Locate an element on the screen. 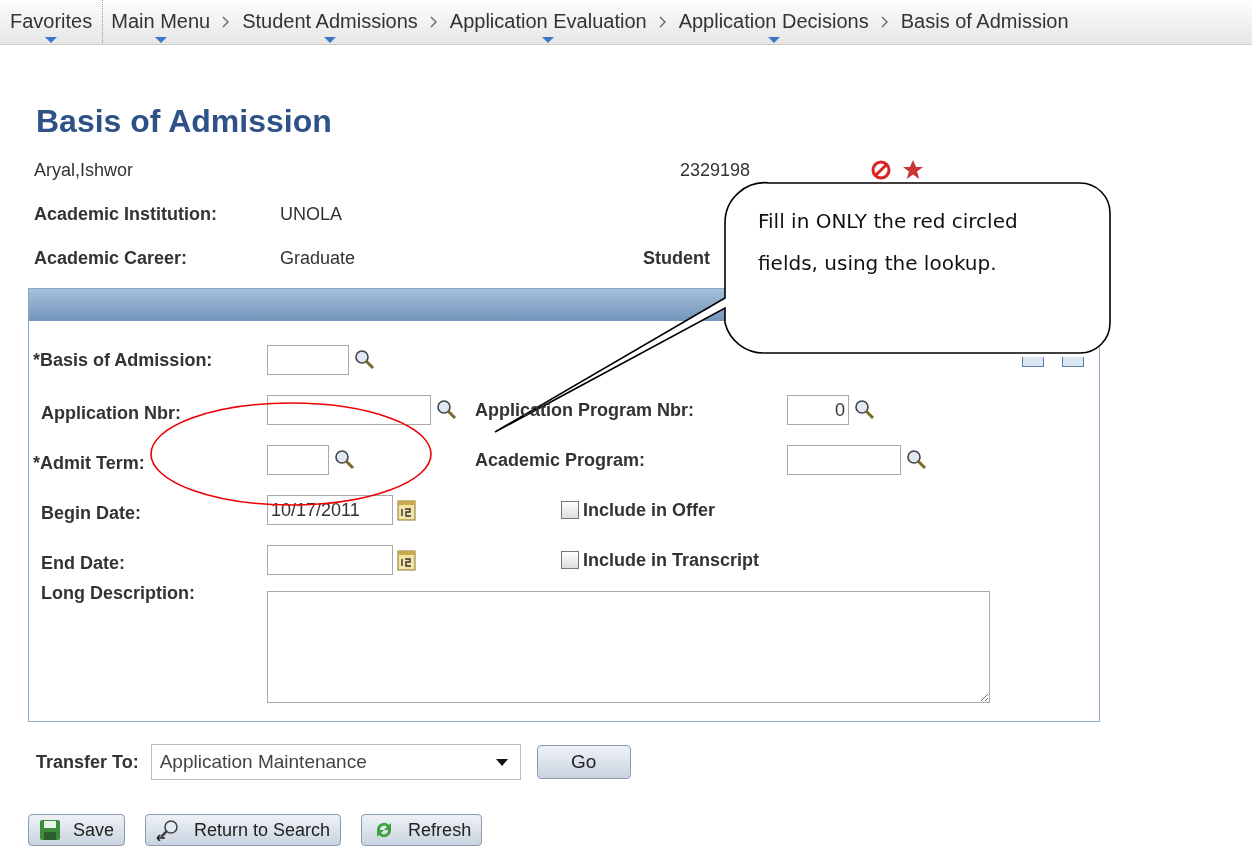 Image resolution: width=1252 pixels, height=856 pixels. student-name: Aryal,Ishwor is located at coordinates (84, 170).